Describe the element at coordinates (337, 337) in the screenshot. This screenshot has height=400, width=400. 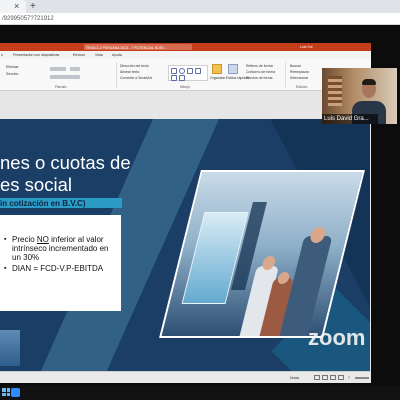
I see `zoom-watermark-logo: zoom` at that location.